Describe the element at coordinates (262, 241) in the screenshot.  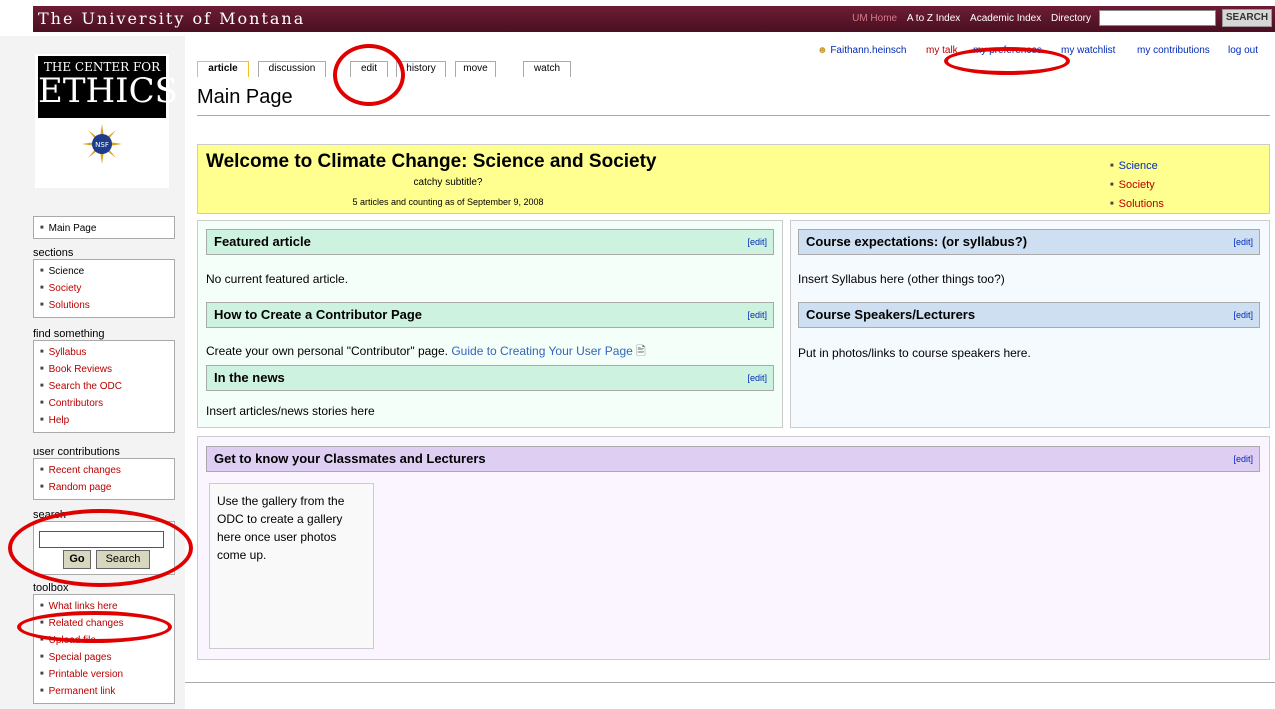
I see `featured-article-title: Featured article` at that location.